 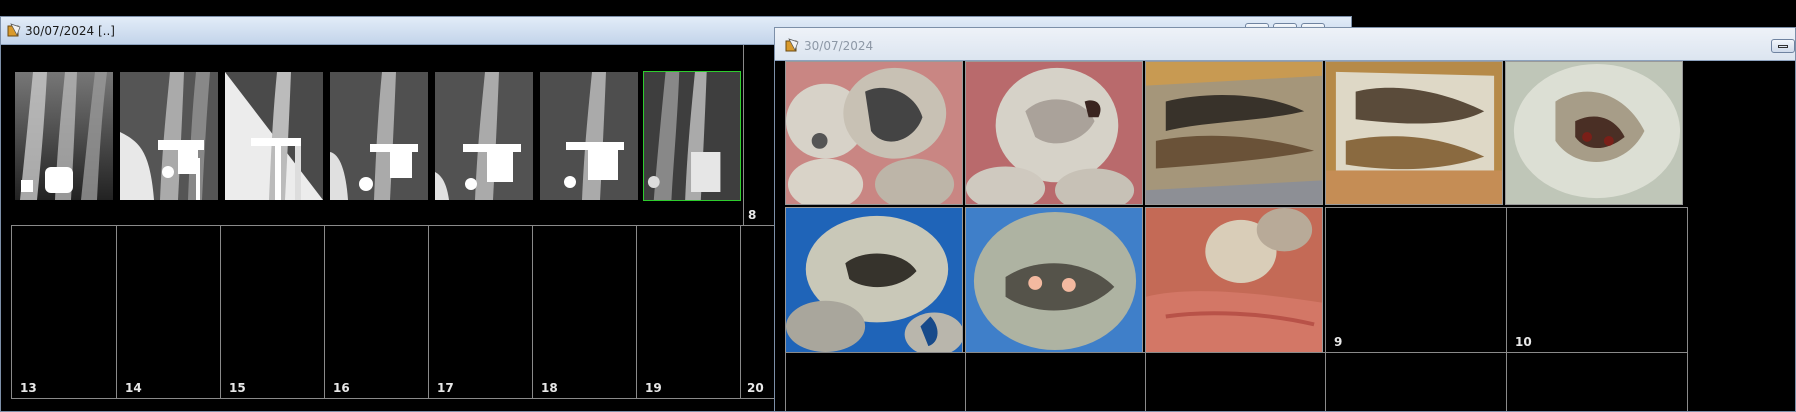 What do you see at coordinates (653, 388) in the screenshot?
I see `slot-number: 19` at bounding box center [653, 388].